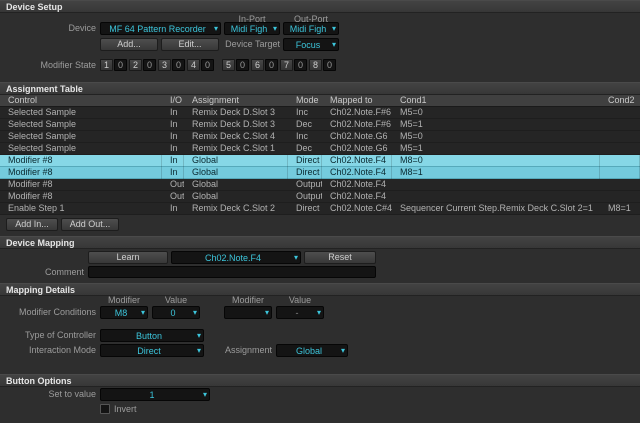 The image size is (640, 423). I want to click on cell-assignment: Remix Deck C.Slot 2, so click(234, 208).